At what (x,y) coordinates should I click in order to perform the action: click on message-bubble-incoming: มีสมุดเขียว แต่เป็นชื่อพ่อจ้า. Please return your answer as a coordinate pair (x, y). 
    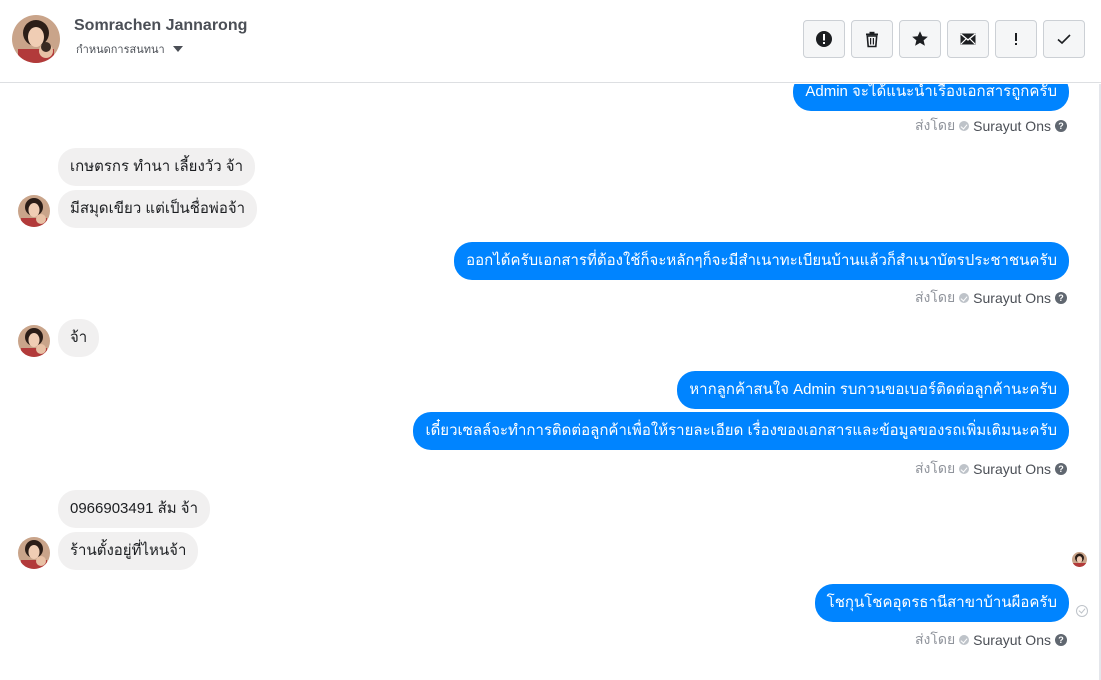
    Looking at the image, I should click on (158, 209).